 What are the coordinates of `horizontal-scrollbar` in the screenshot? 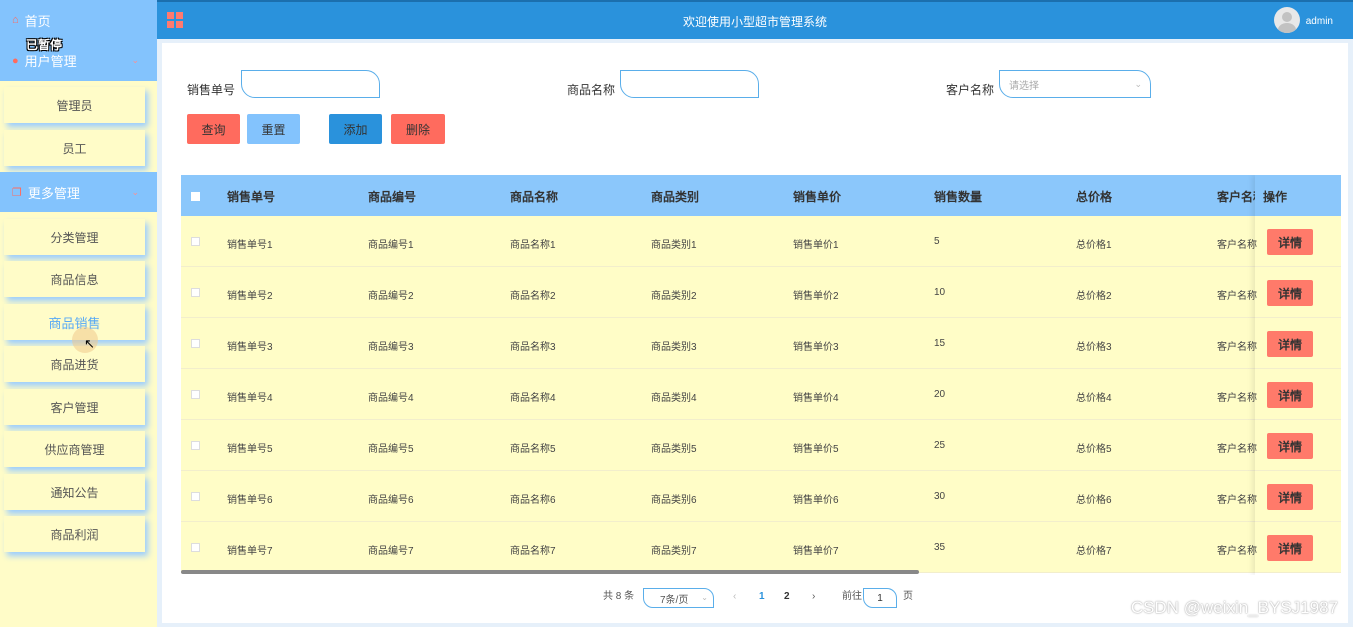 It's located at (550, 572).